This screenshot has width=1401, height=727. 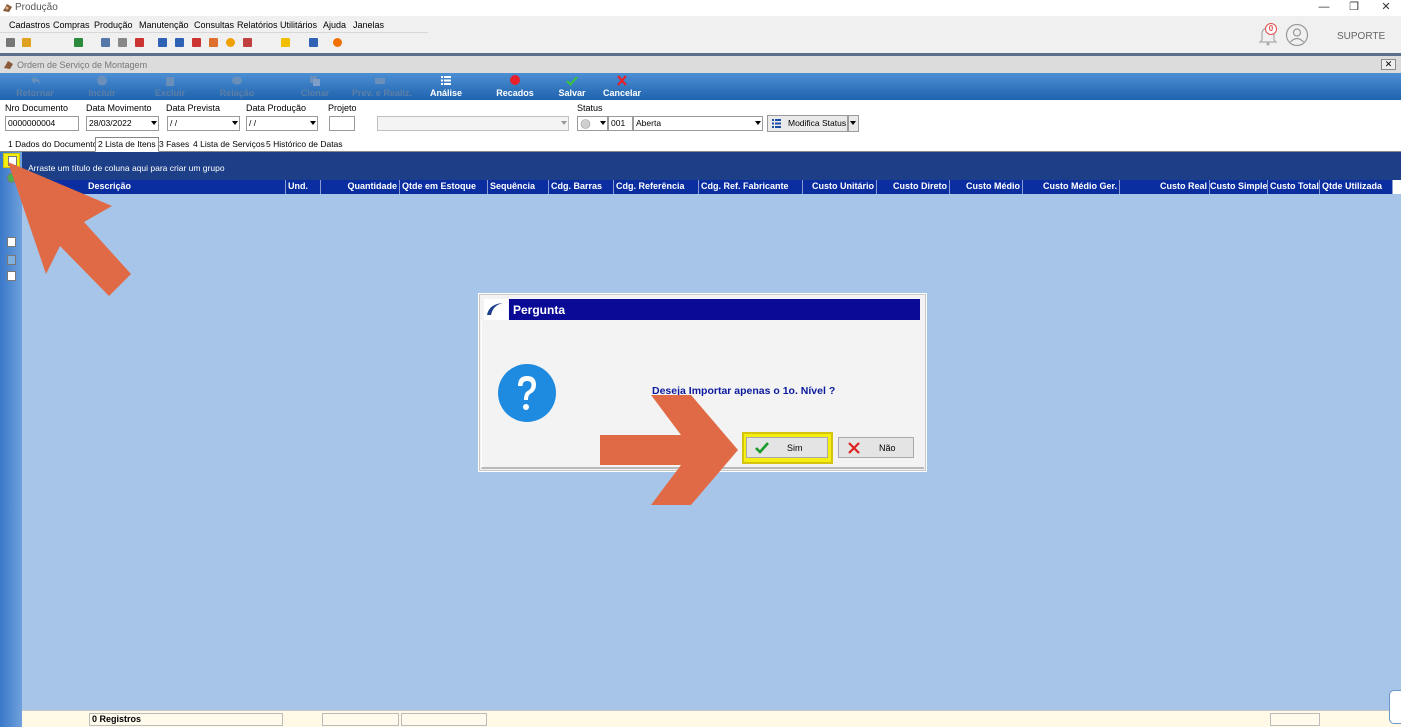 I want to click on document-icon, so click(x=11, y=242).